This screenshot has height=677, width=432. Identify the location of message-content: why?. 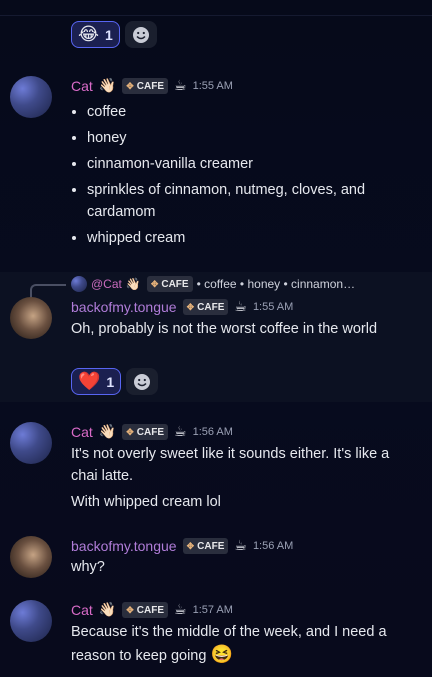
(88, 567).